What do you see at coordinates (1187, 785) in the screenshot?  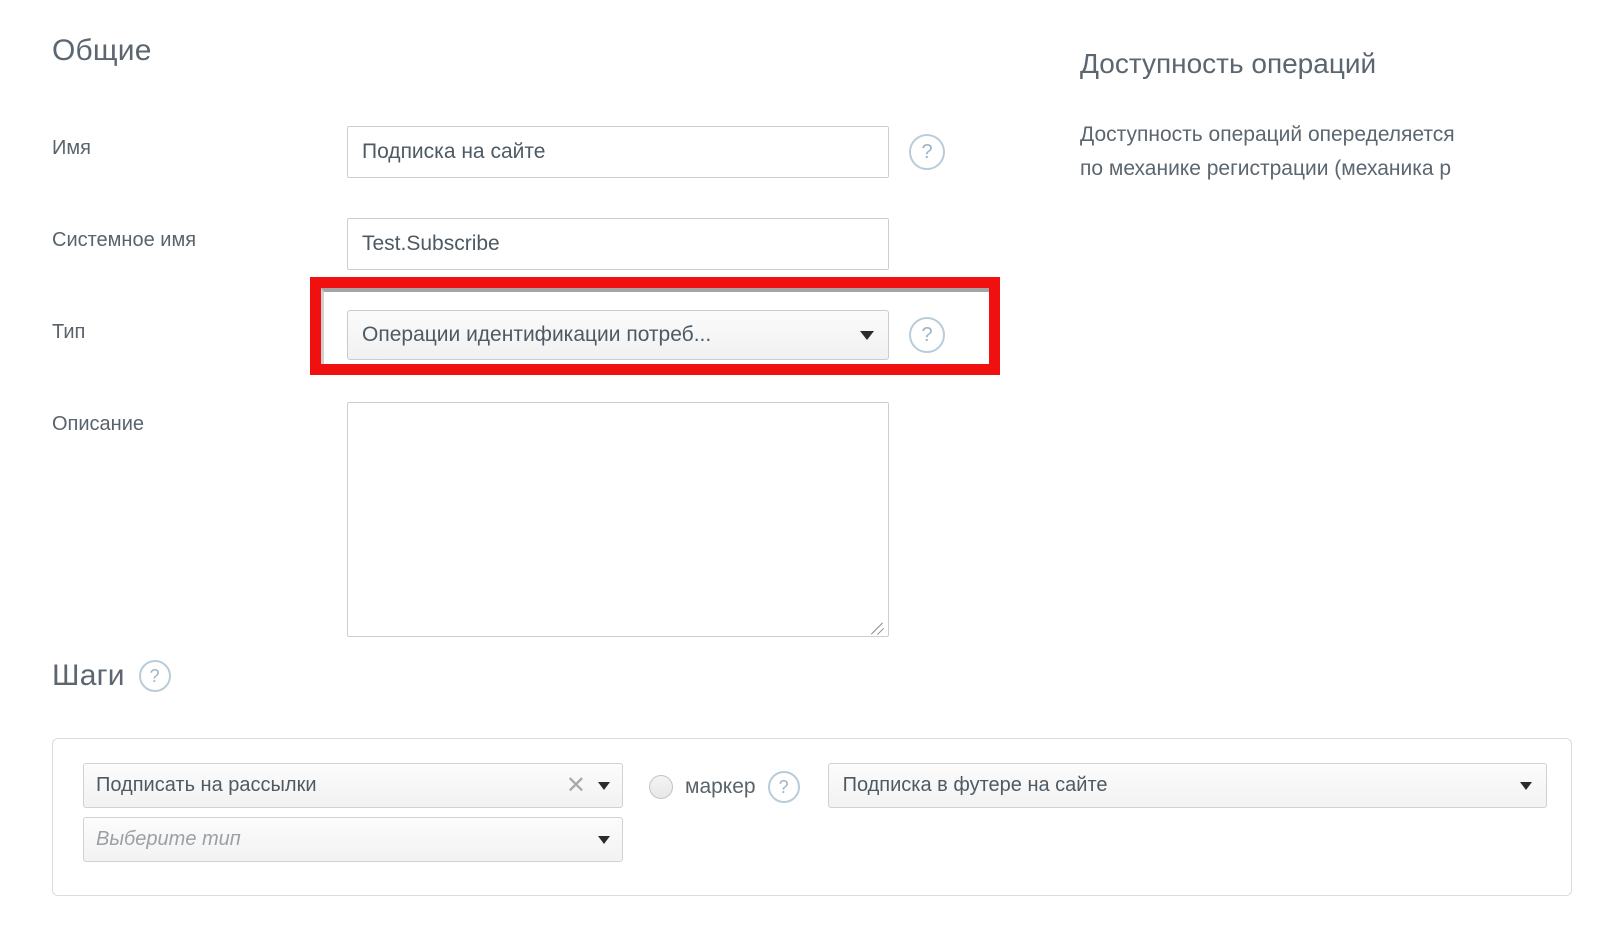 I see `step-target-select: Подписка в футере на сайте` at bounding box center [1187, 785].